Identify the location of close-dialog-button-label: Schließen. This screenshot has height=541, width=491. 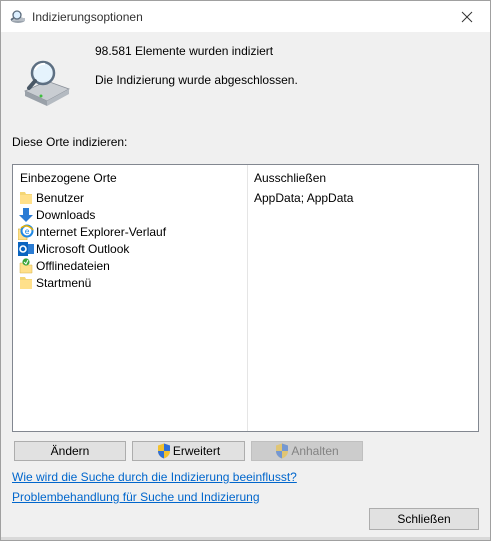
(424, 519).